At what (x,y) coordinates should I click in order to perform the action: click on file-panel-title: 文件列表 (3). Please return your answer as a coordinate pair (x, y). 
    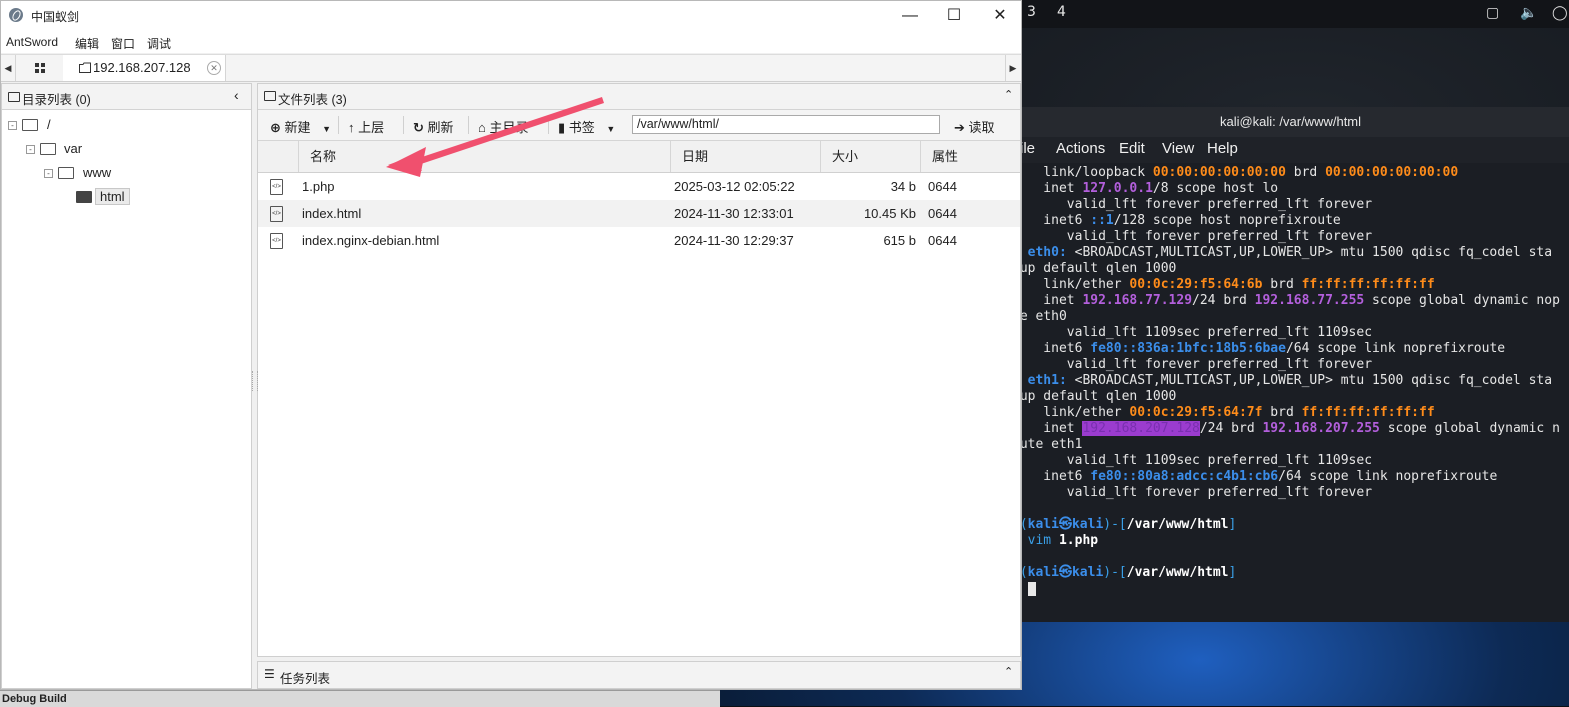
    Looking at the image, I should click on (312, 100).